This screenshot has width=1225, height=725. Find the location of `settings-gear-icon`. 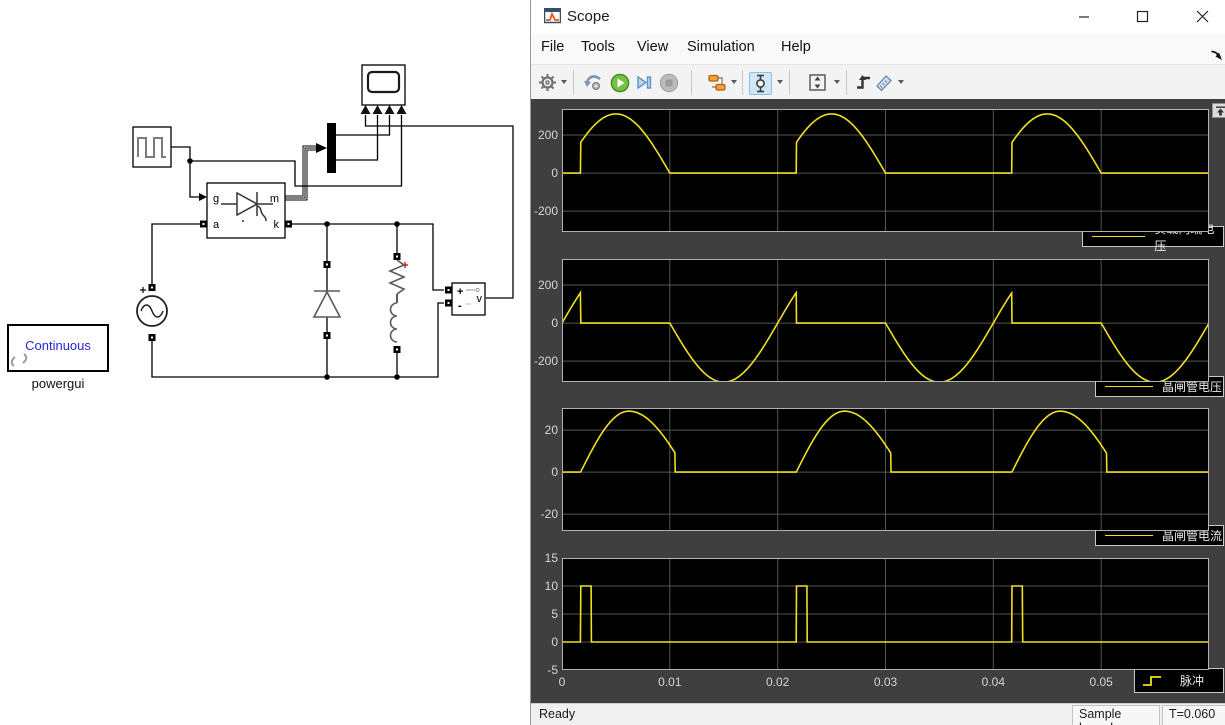

settings-gear-icon is located at coordinates (547, 82).